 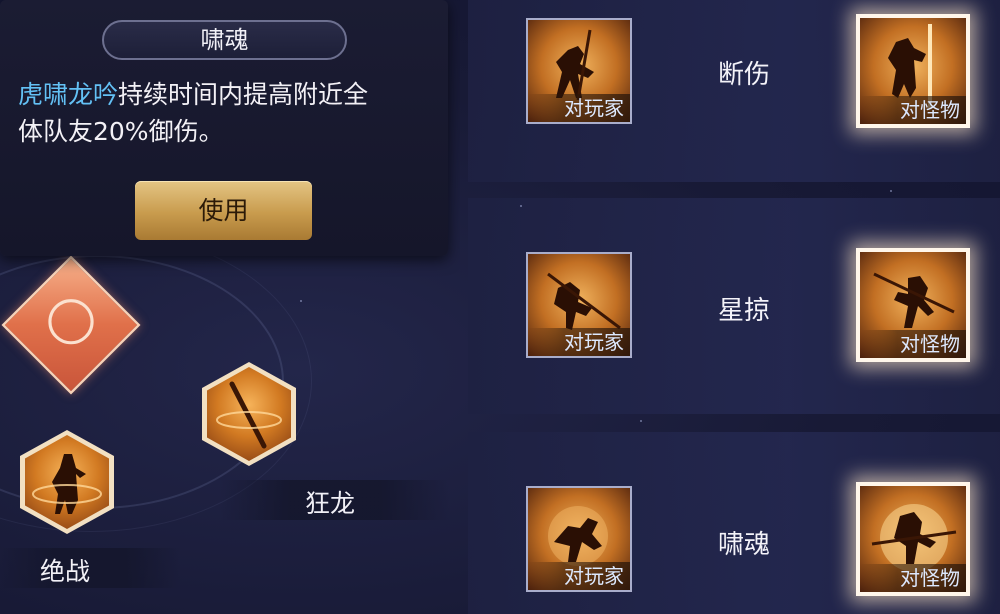 I want to click on duanshang-name: 断伤, so click(x=744, y=75).